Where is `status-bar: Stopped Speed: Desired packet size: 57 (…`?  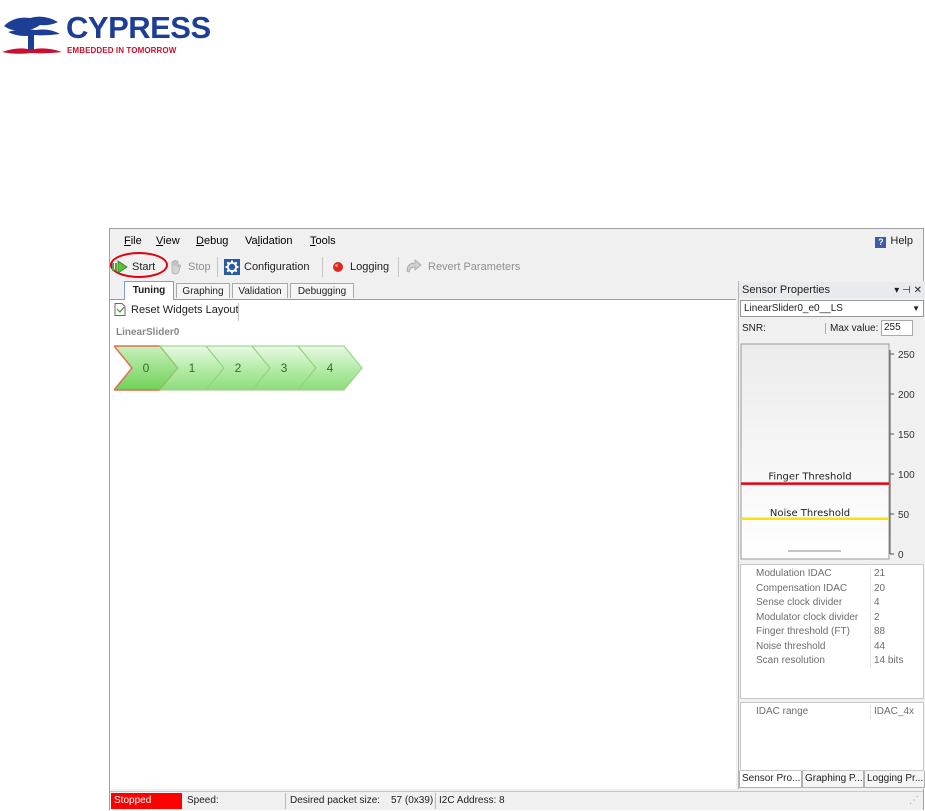
status-bar: Stopped Speed: Desired packet size: 57 (… is located at coordinates (516, 800).